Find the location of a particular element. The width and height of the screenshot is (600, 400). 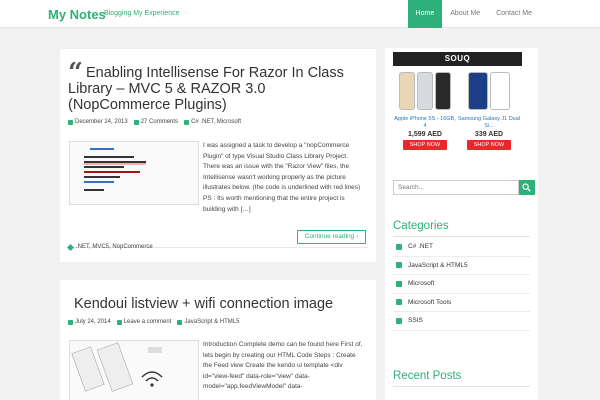

nav-home: Home is located at coordinates (425, 14).